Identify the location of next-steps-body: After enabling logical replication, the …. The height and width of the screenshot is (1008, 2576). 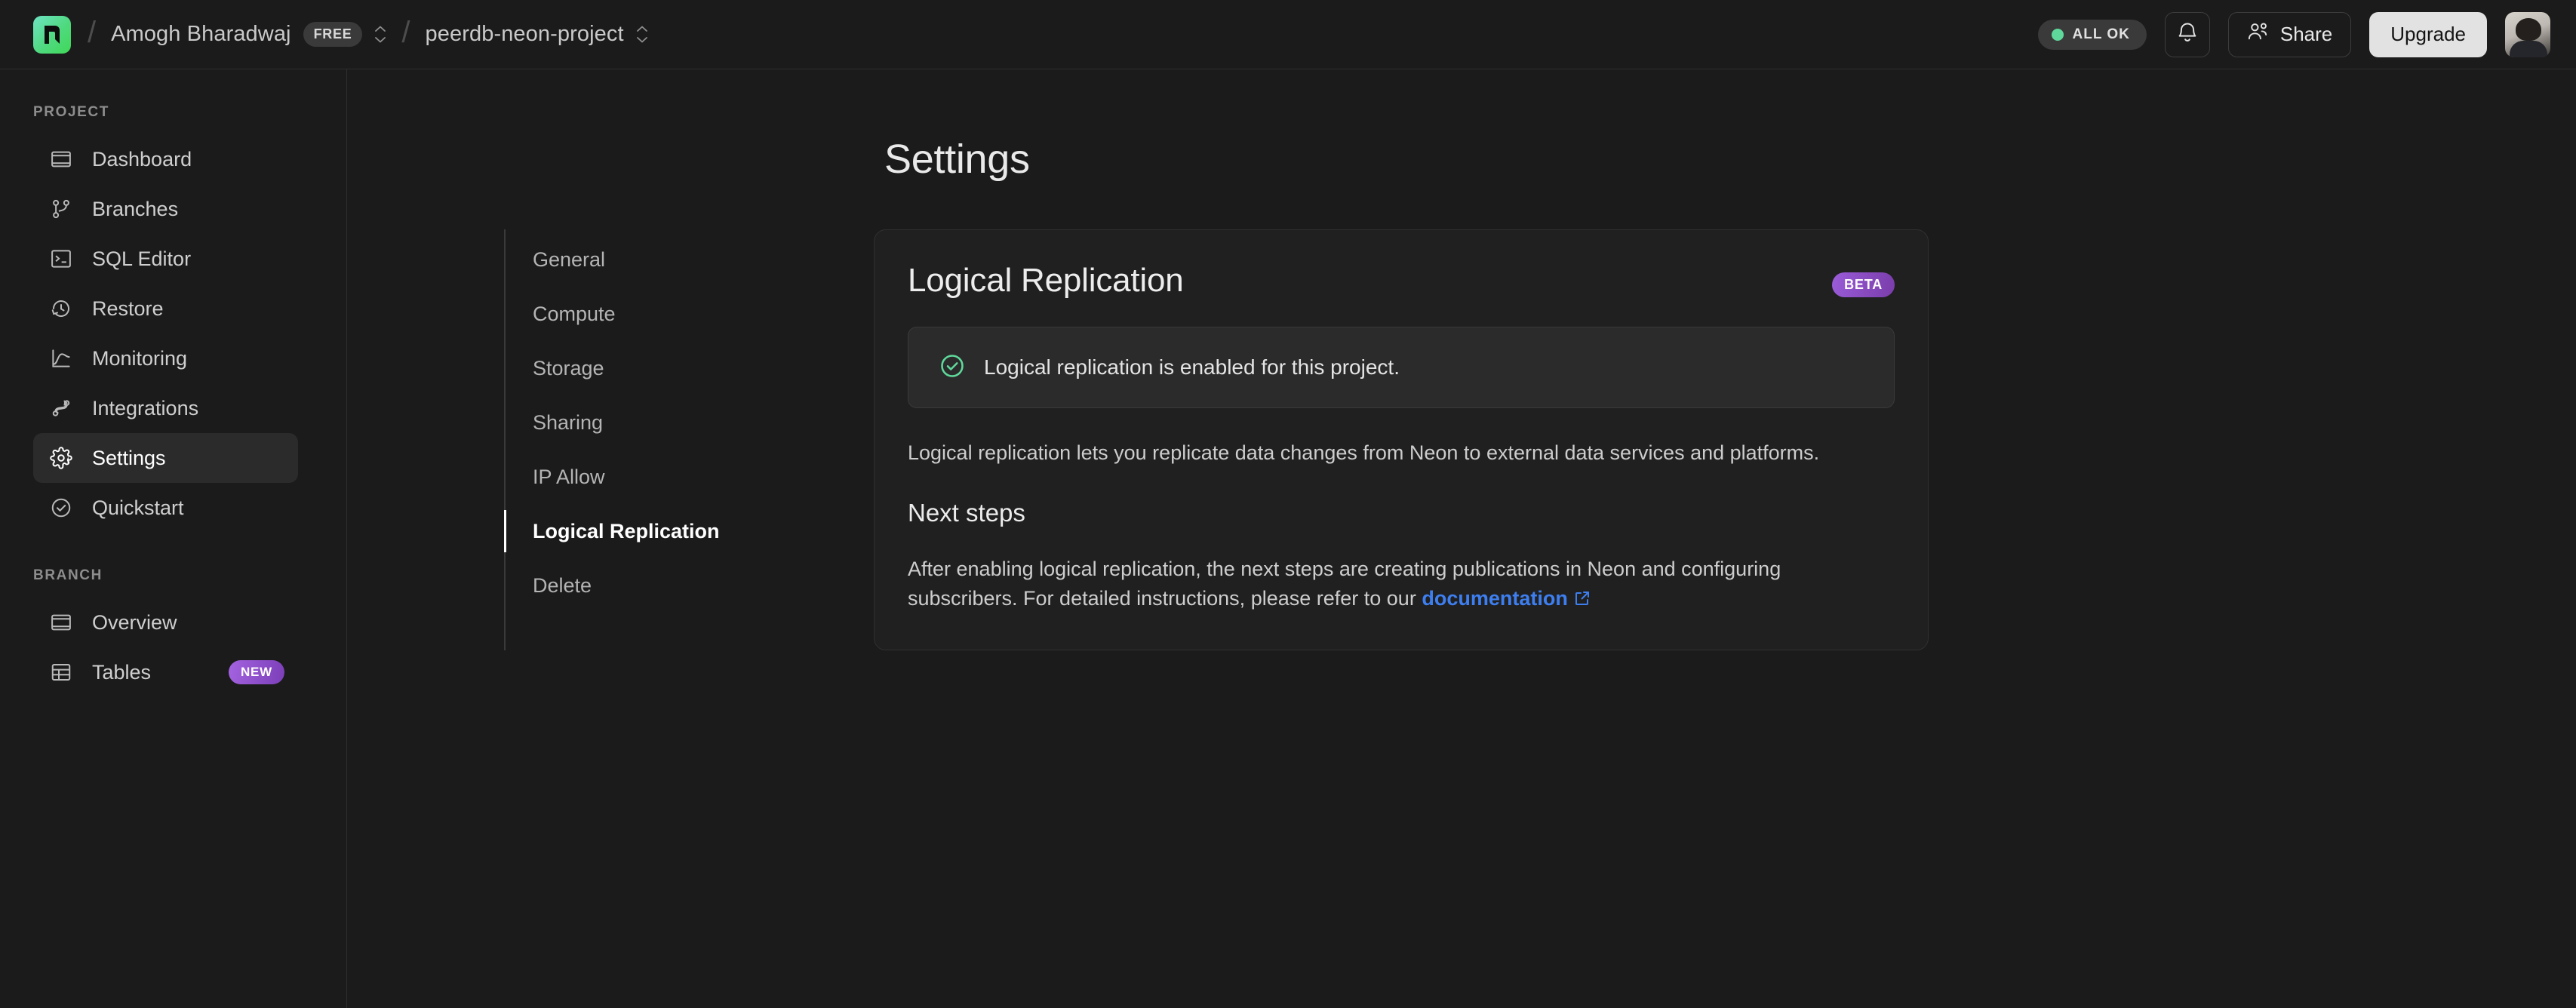
(1344, 584).